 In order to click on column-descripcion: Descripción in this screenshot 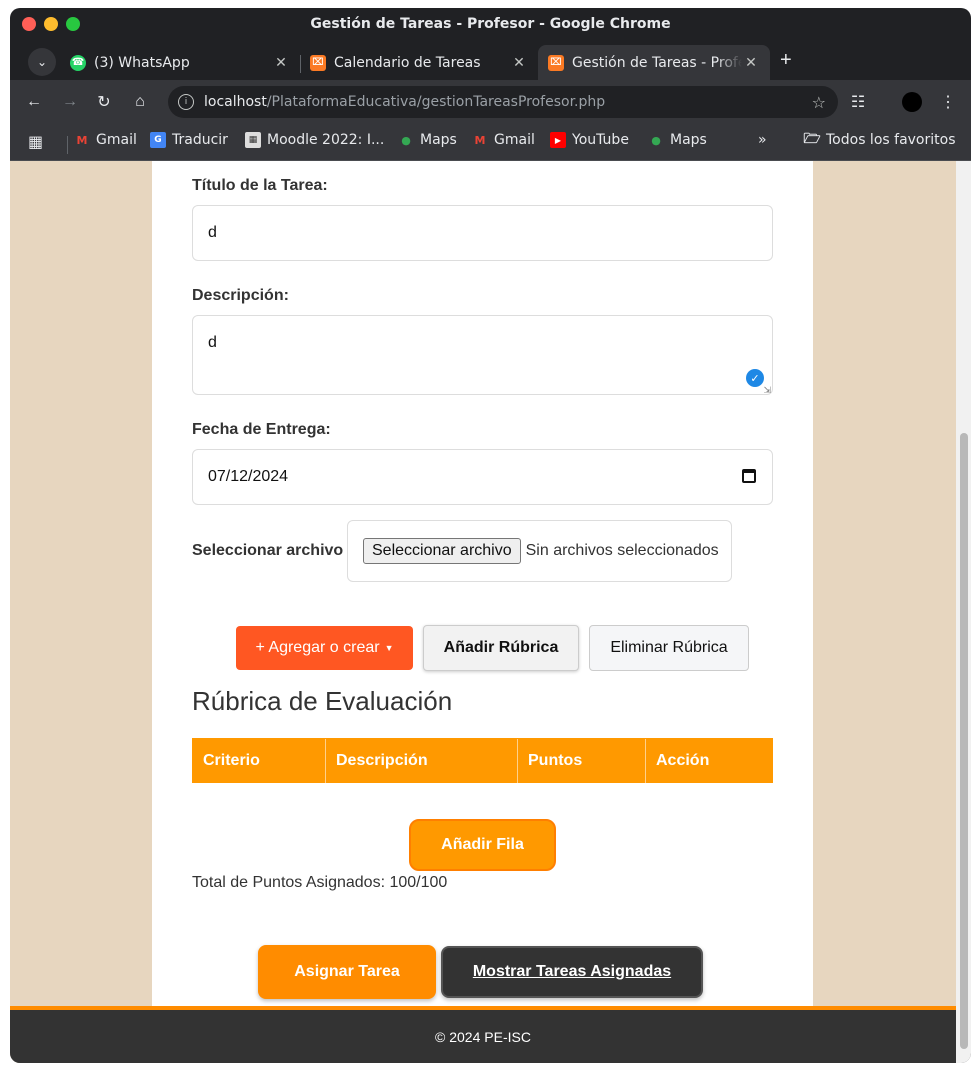, I will do `click(422, 761)`.